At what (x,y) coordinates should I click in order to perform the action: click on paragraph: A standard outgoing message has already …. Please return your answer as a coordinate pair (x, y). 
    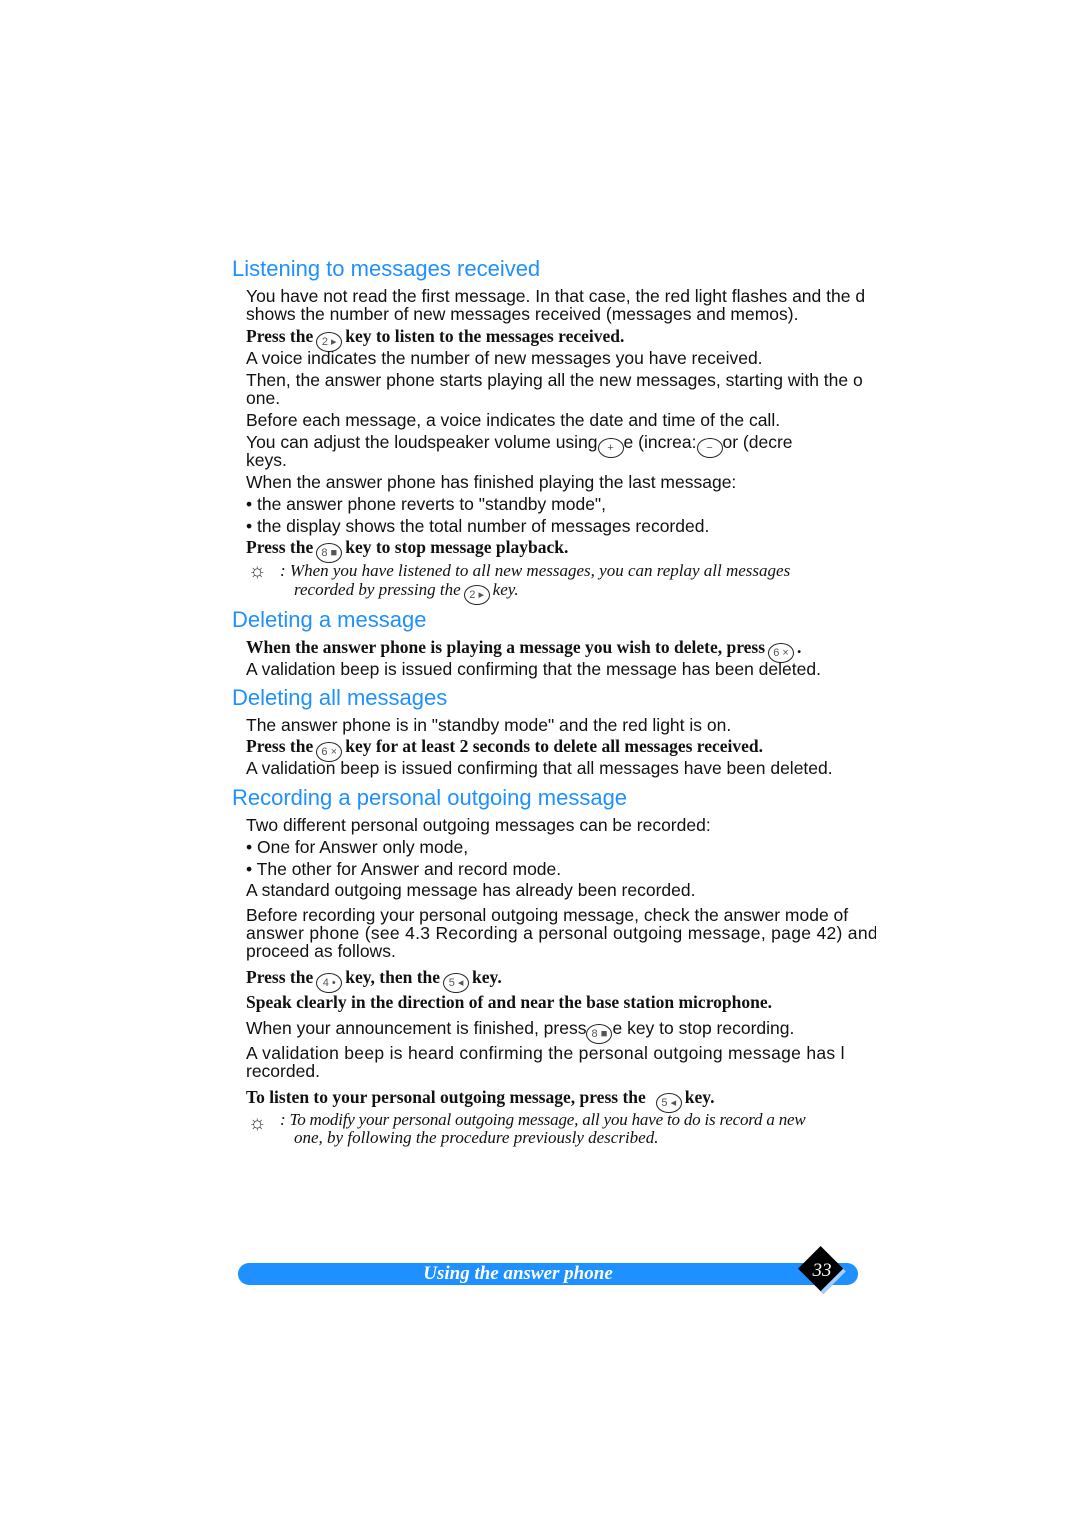
    Looking at the image, I should click on (471, 890).